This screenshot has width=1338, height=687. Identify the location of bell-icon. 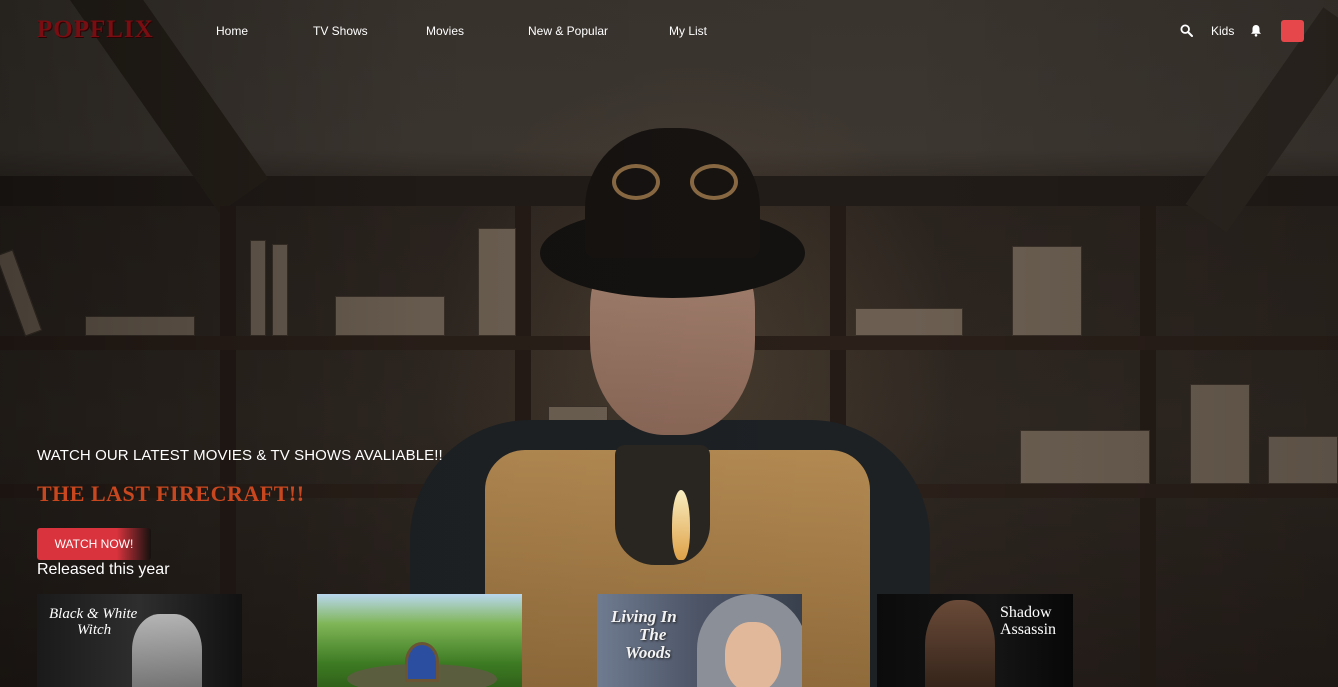
(1256, 30).